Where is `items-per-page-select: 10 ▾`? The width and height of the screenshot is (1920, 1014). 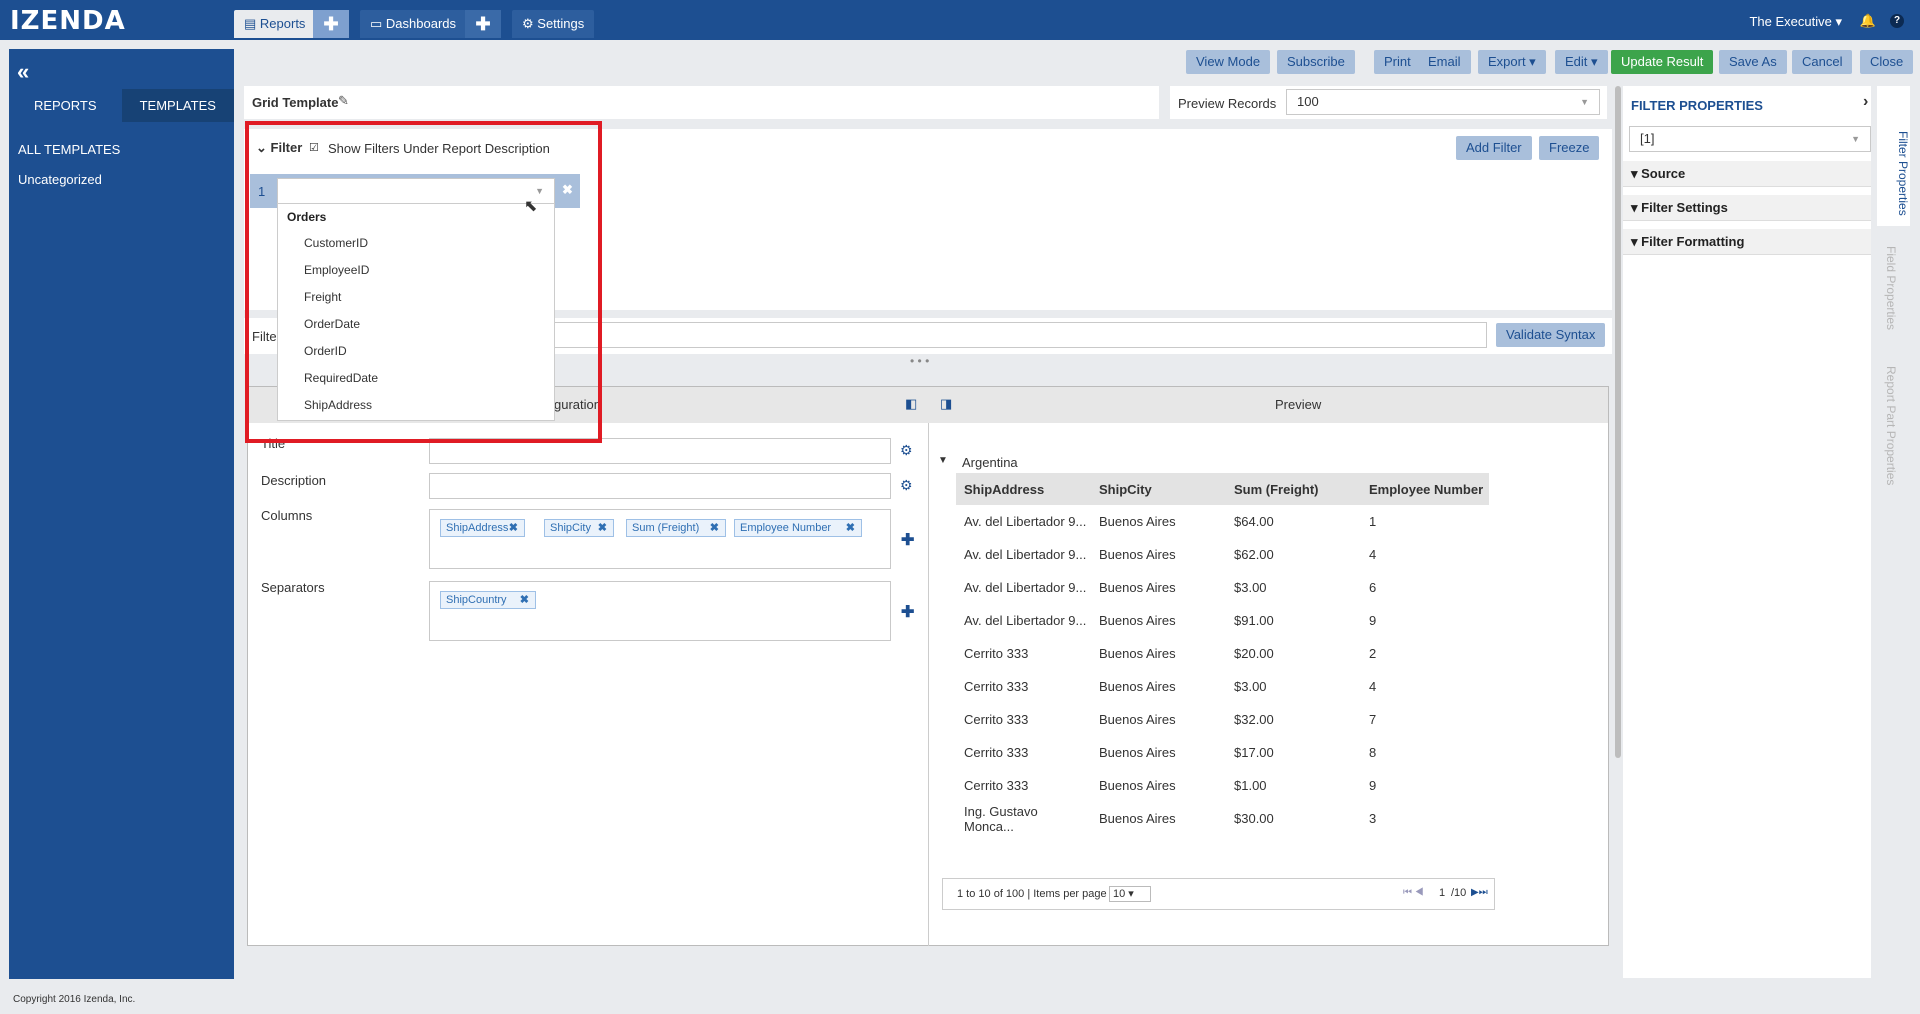 items-per-page-select: 10 ▾ is located at coordinates (1130, 894).